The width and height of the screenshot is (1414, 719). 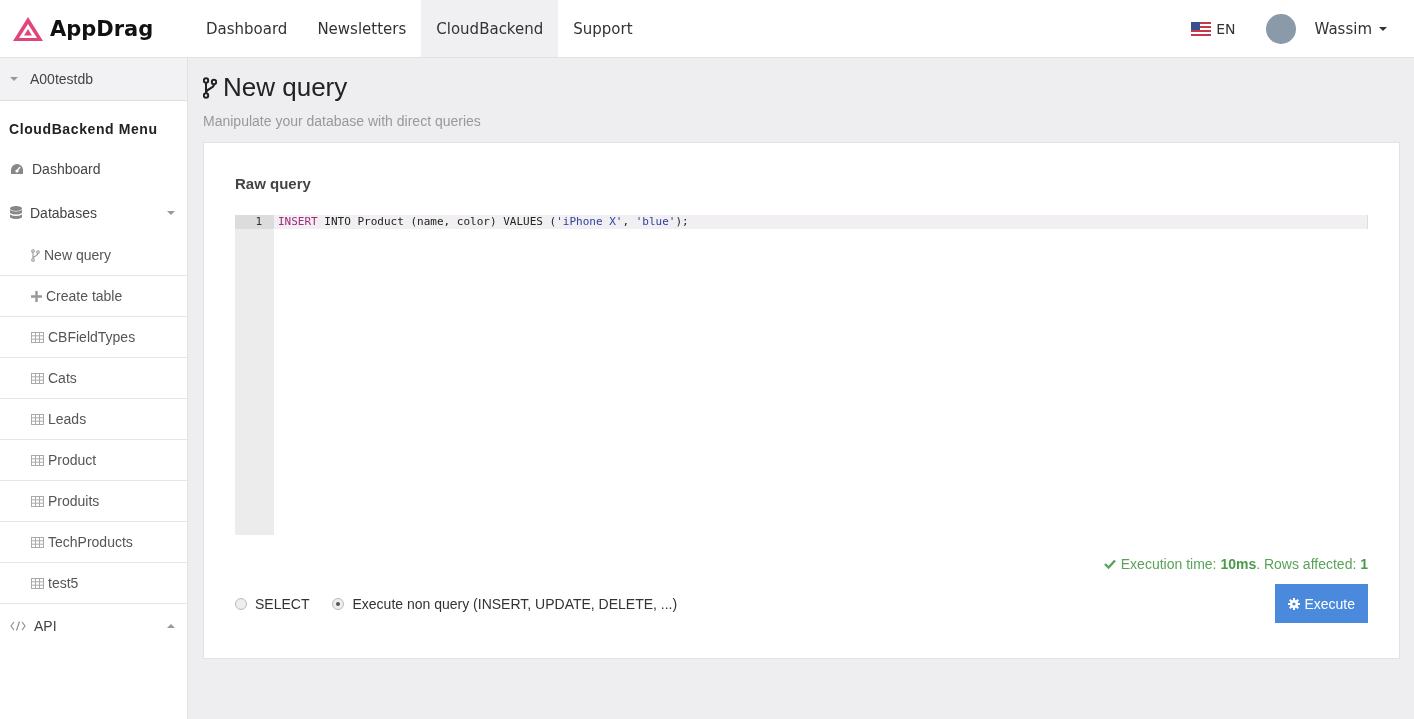 What do you see at coordinates (247, 28) in the screenshot?
I see `nav-tab: Dashboard` at bounding box center [247, 28].